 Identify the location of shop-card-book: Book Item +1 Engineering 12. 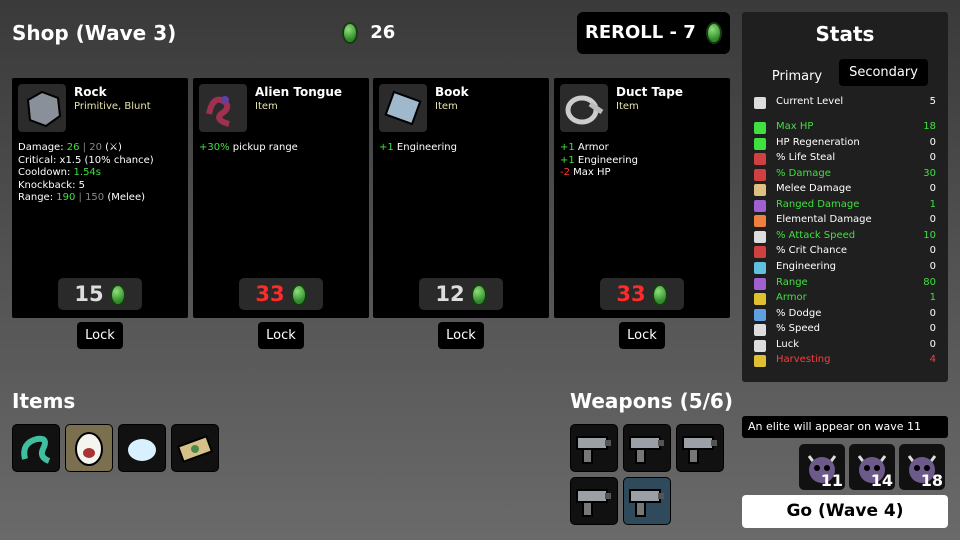
(461, 198).